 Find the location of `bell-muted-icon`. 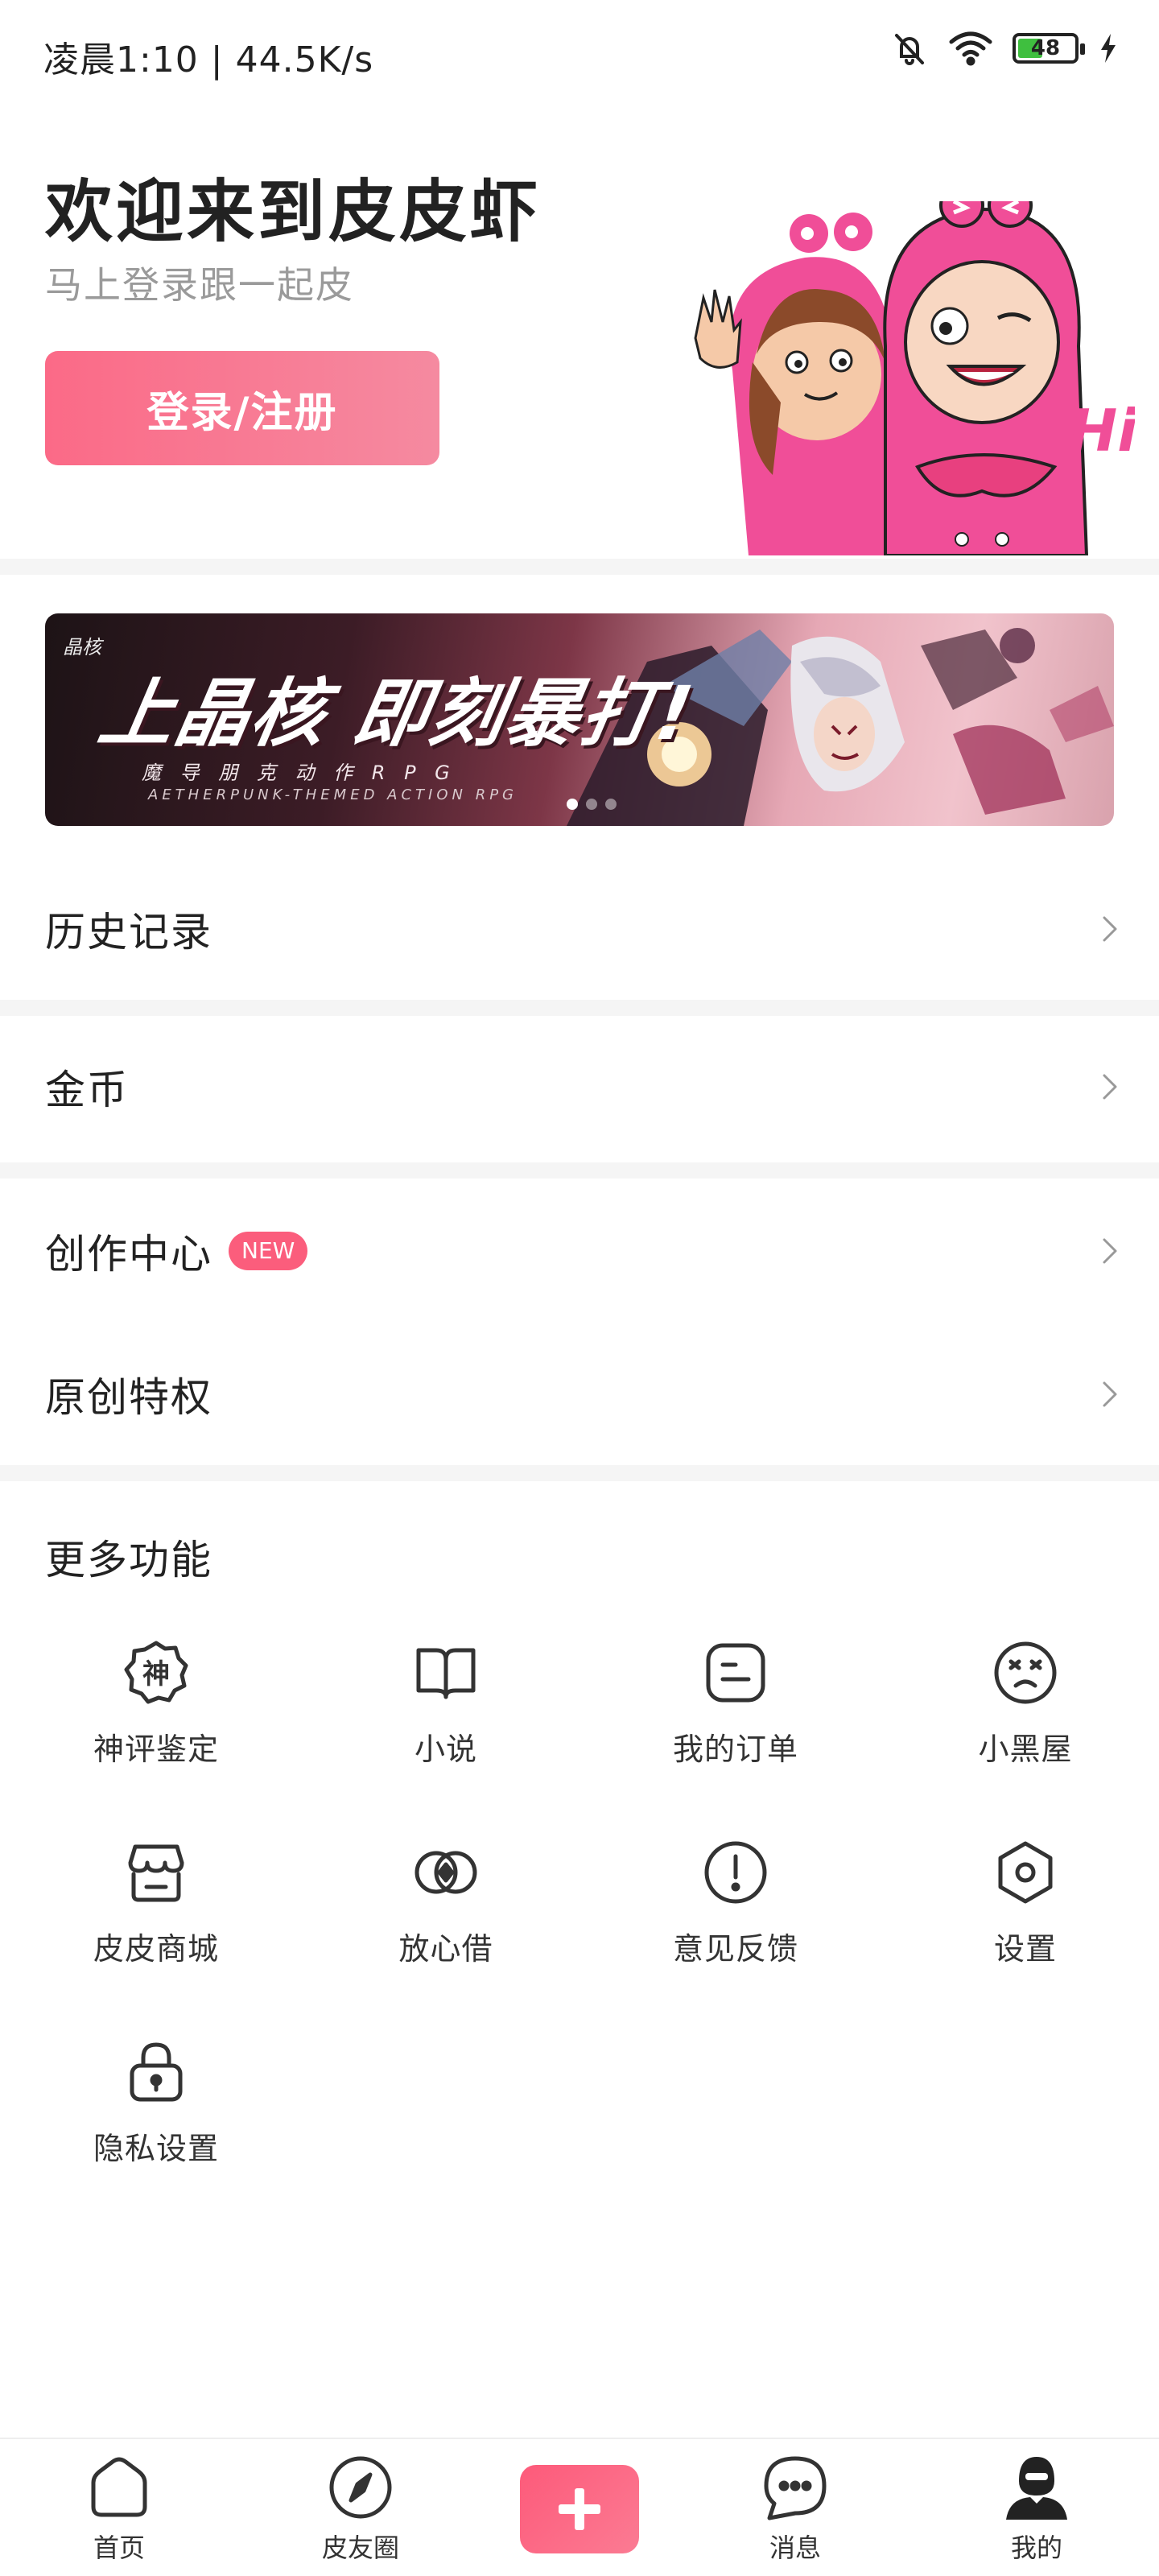

bell-muted-icon is located at coordinates (909, 48).